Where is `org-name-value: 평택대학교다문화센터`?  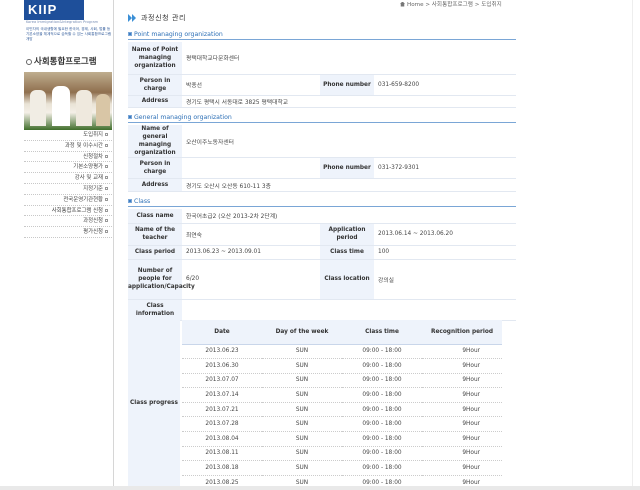
org-name-value: 평택대학교다문화센터 is located at coordinates (349, 58).